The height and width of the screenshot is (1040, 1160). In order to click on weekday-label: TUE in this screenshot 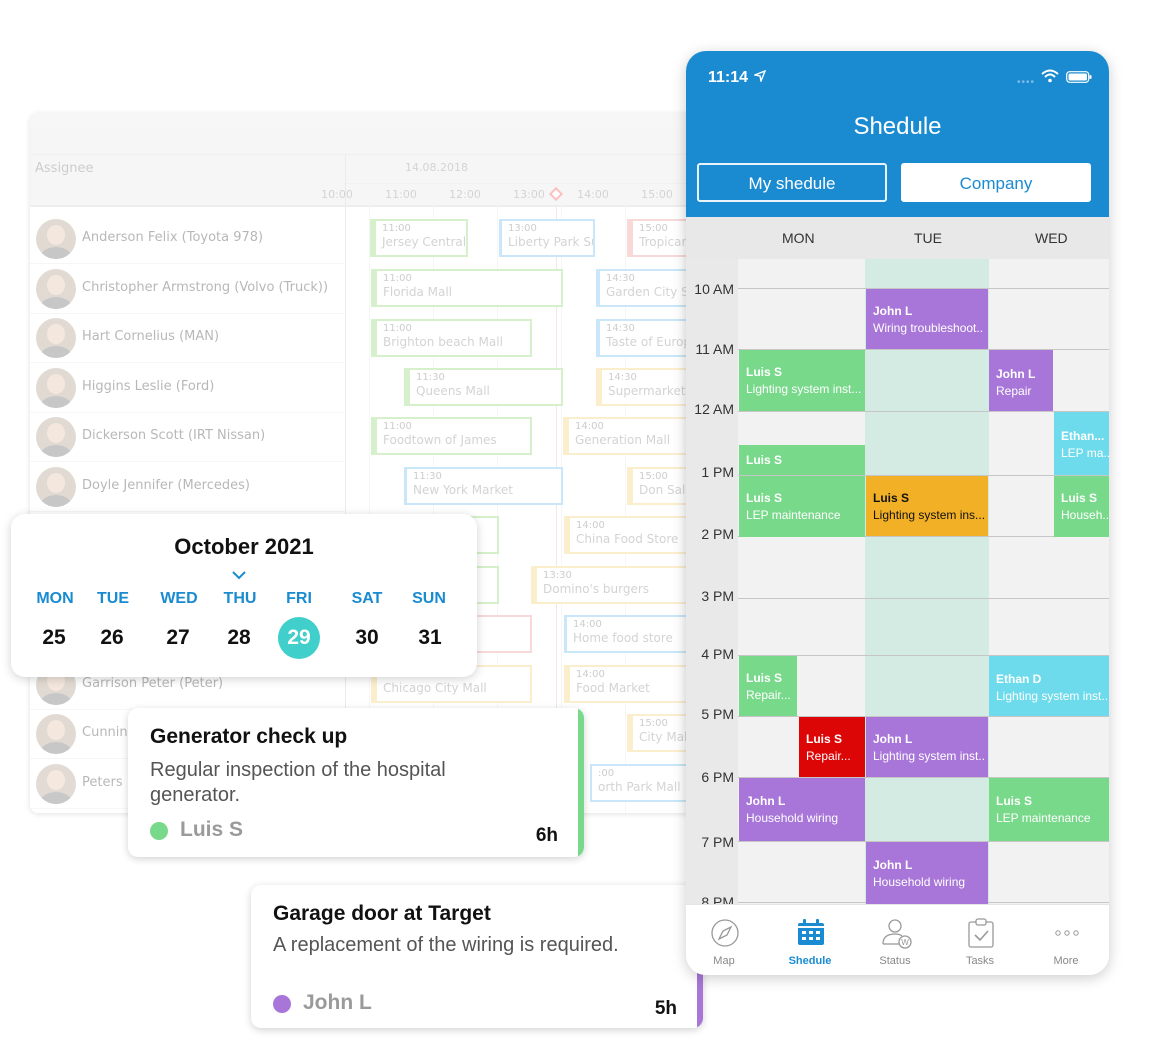, I will do `click(113, 598)`.